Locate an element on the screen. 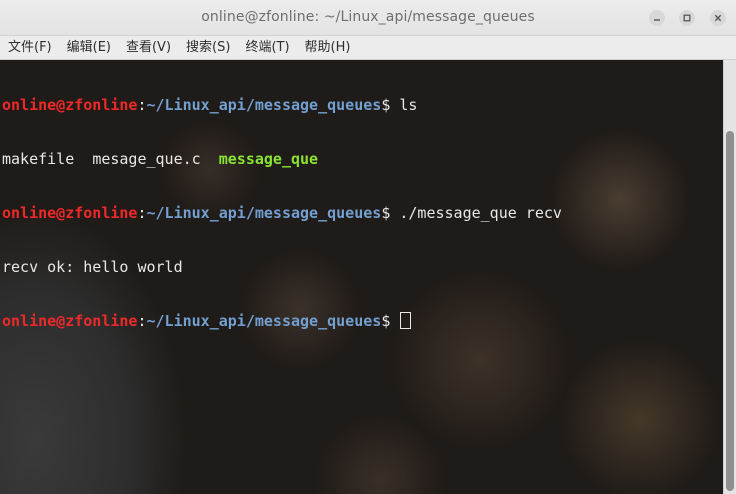  close-icon is located at coordinates (718, 18).